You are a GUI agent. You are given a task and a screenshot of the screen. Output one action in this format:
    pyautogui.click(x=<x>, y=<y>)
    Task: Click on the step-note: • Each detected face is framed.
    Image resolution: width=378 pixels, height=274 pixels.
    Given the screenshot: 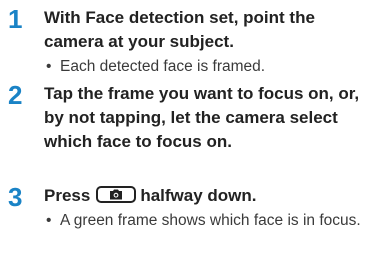 What is the action you would take?
    pyautogui.click(x=211, y=67)
    